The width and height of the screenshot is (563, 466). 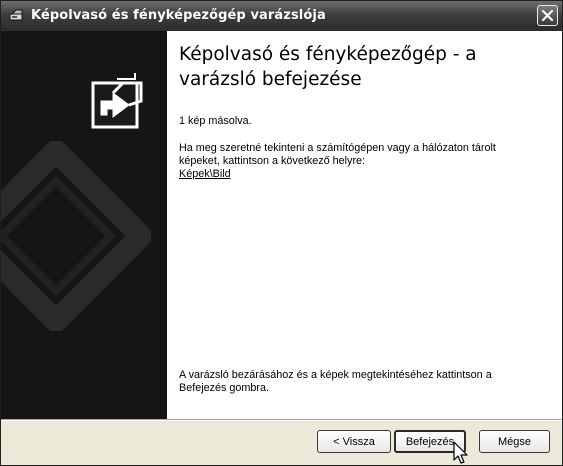 What do you see at coordinates (281, 420) in the screenshot?
I see `button-separator` at bounding box center [281, 420].